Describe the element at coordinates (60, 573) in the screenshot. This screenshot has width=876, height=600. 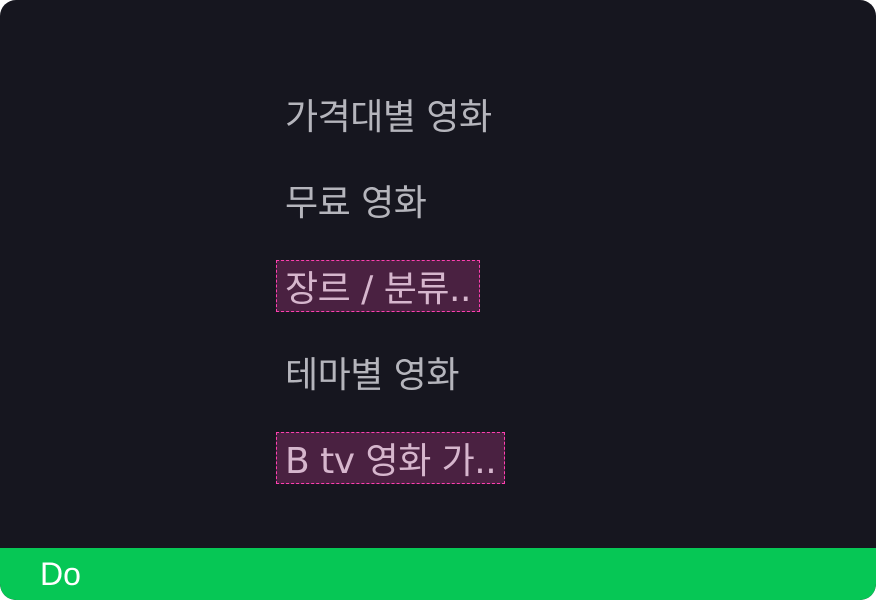
I see `do-label: Do` at that location.